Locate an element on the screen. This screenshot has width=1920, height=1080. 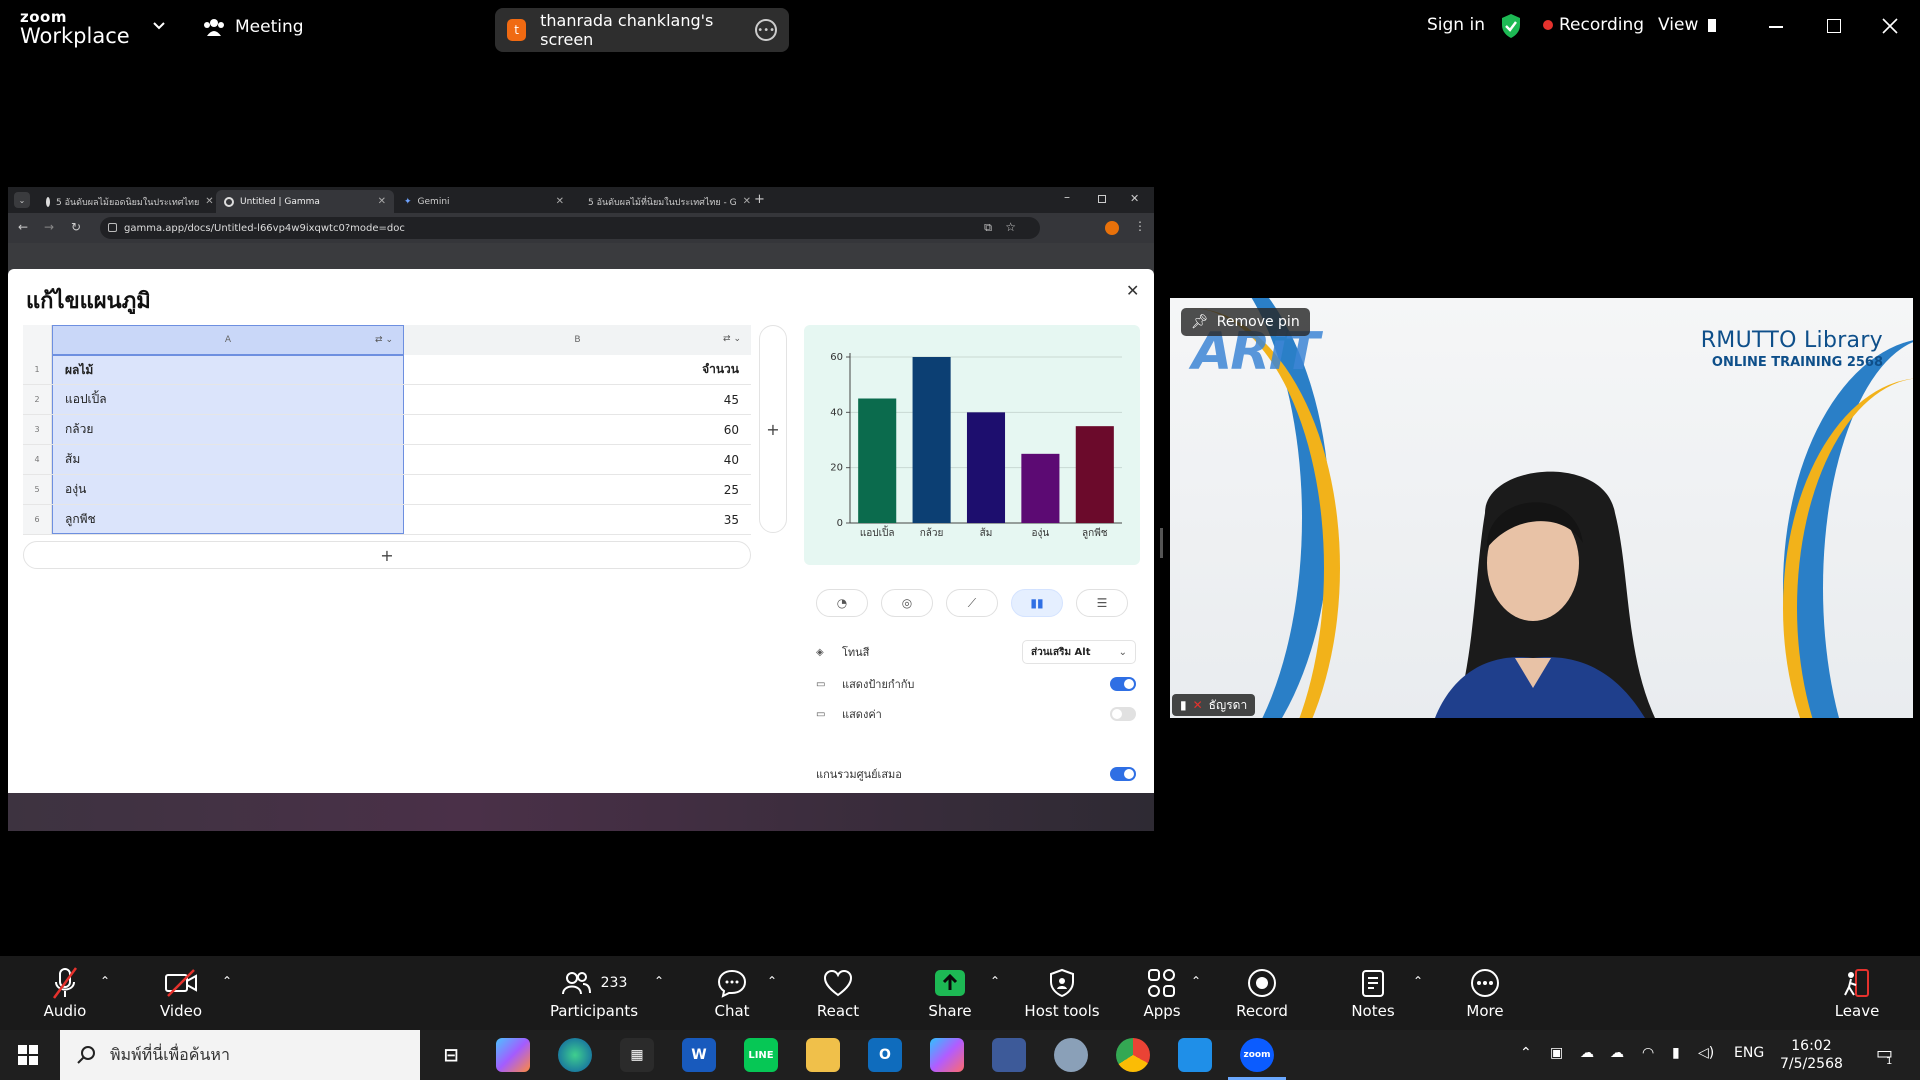
line-chart-type-icon: ⟋ is located at coordinates (972, 603).